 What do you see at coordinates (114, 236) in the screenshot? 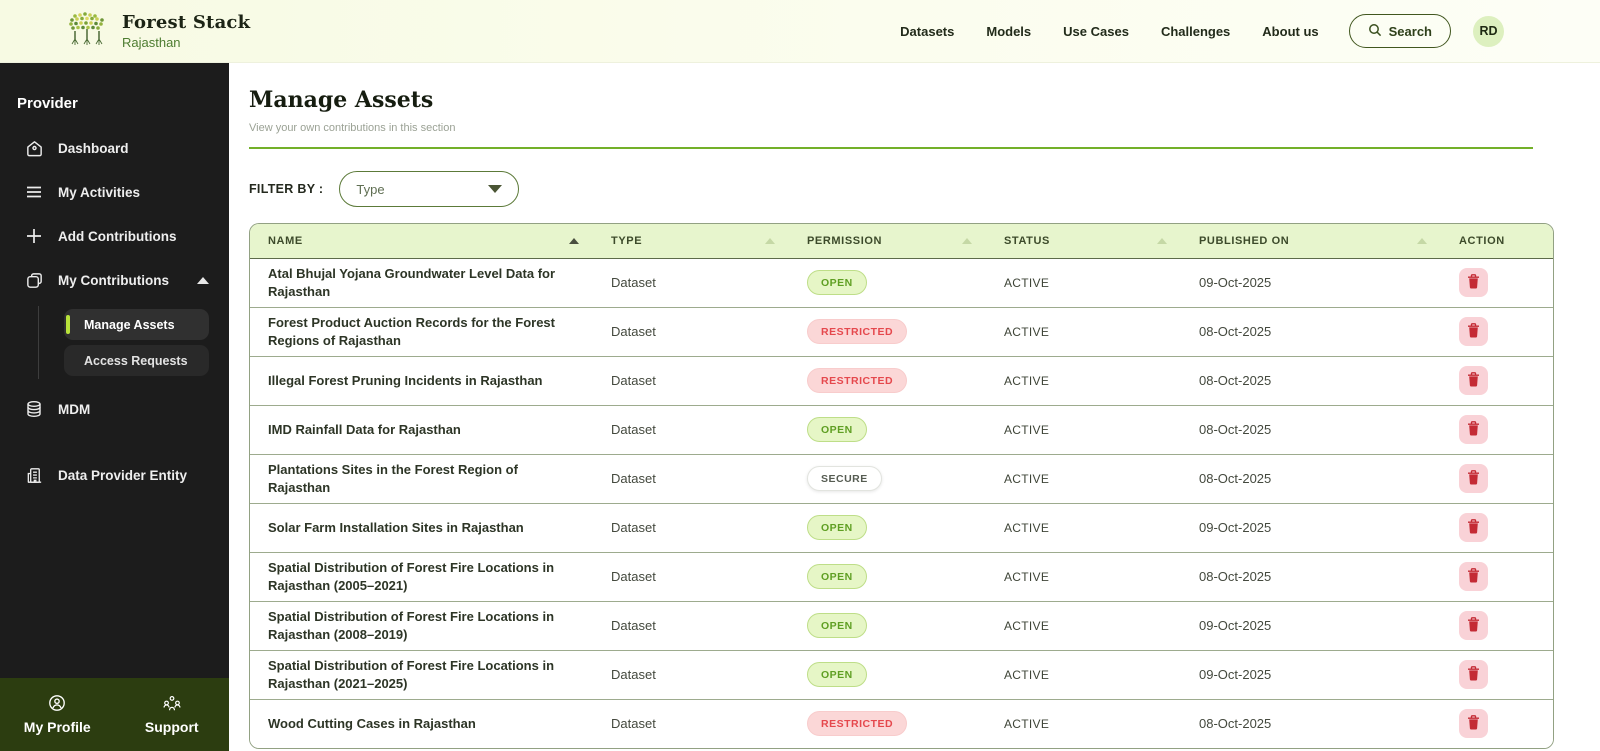
I see `sidebar-item-add-contributions: Add Contributions` at bounding box center [114, 236].